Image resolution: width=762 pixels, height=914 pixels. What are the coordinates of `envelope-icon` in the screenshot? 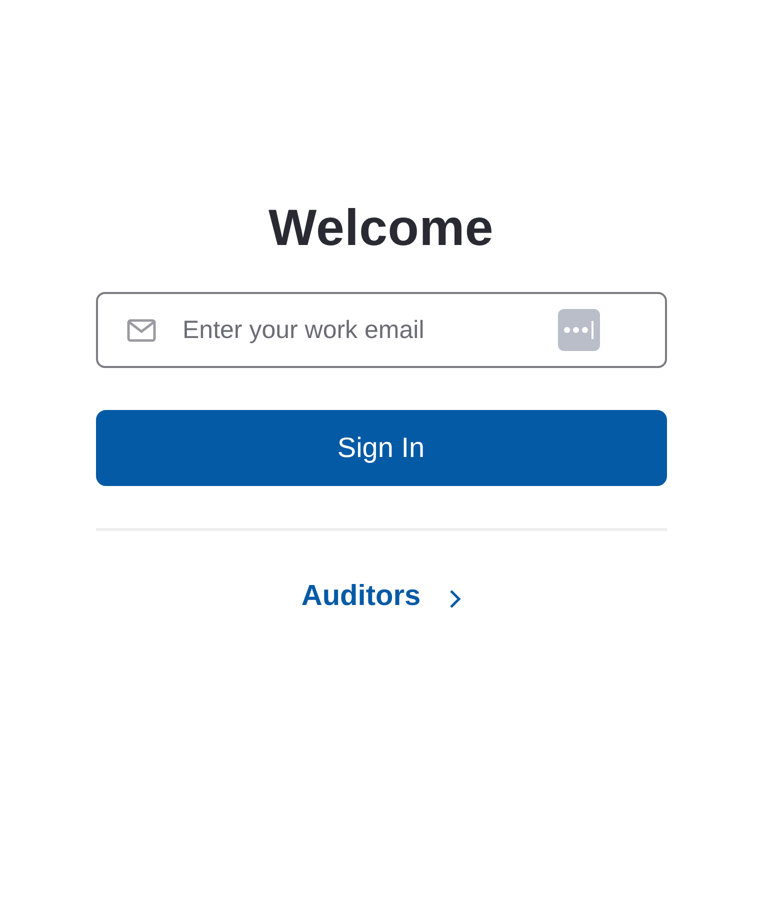 It's located at (141, 330).